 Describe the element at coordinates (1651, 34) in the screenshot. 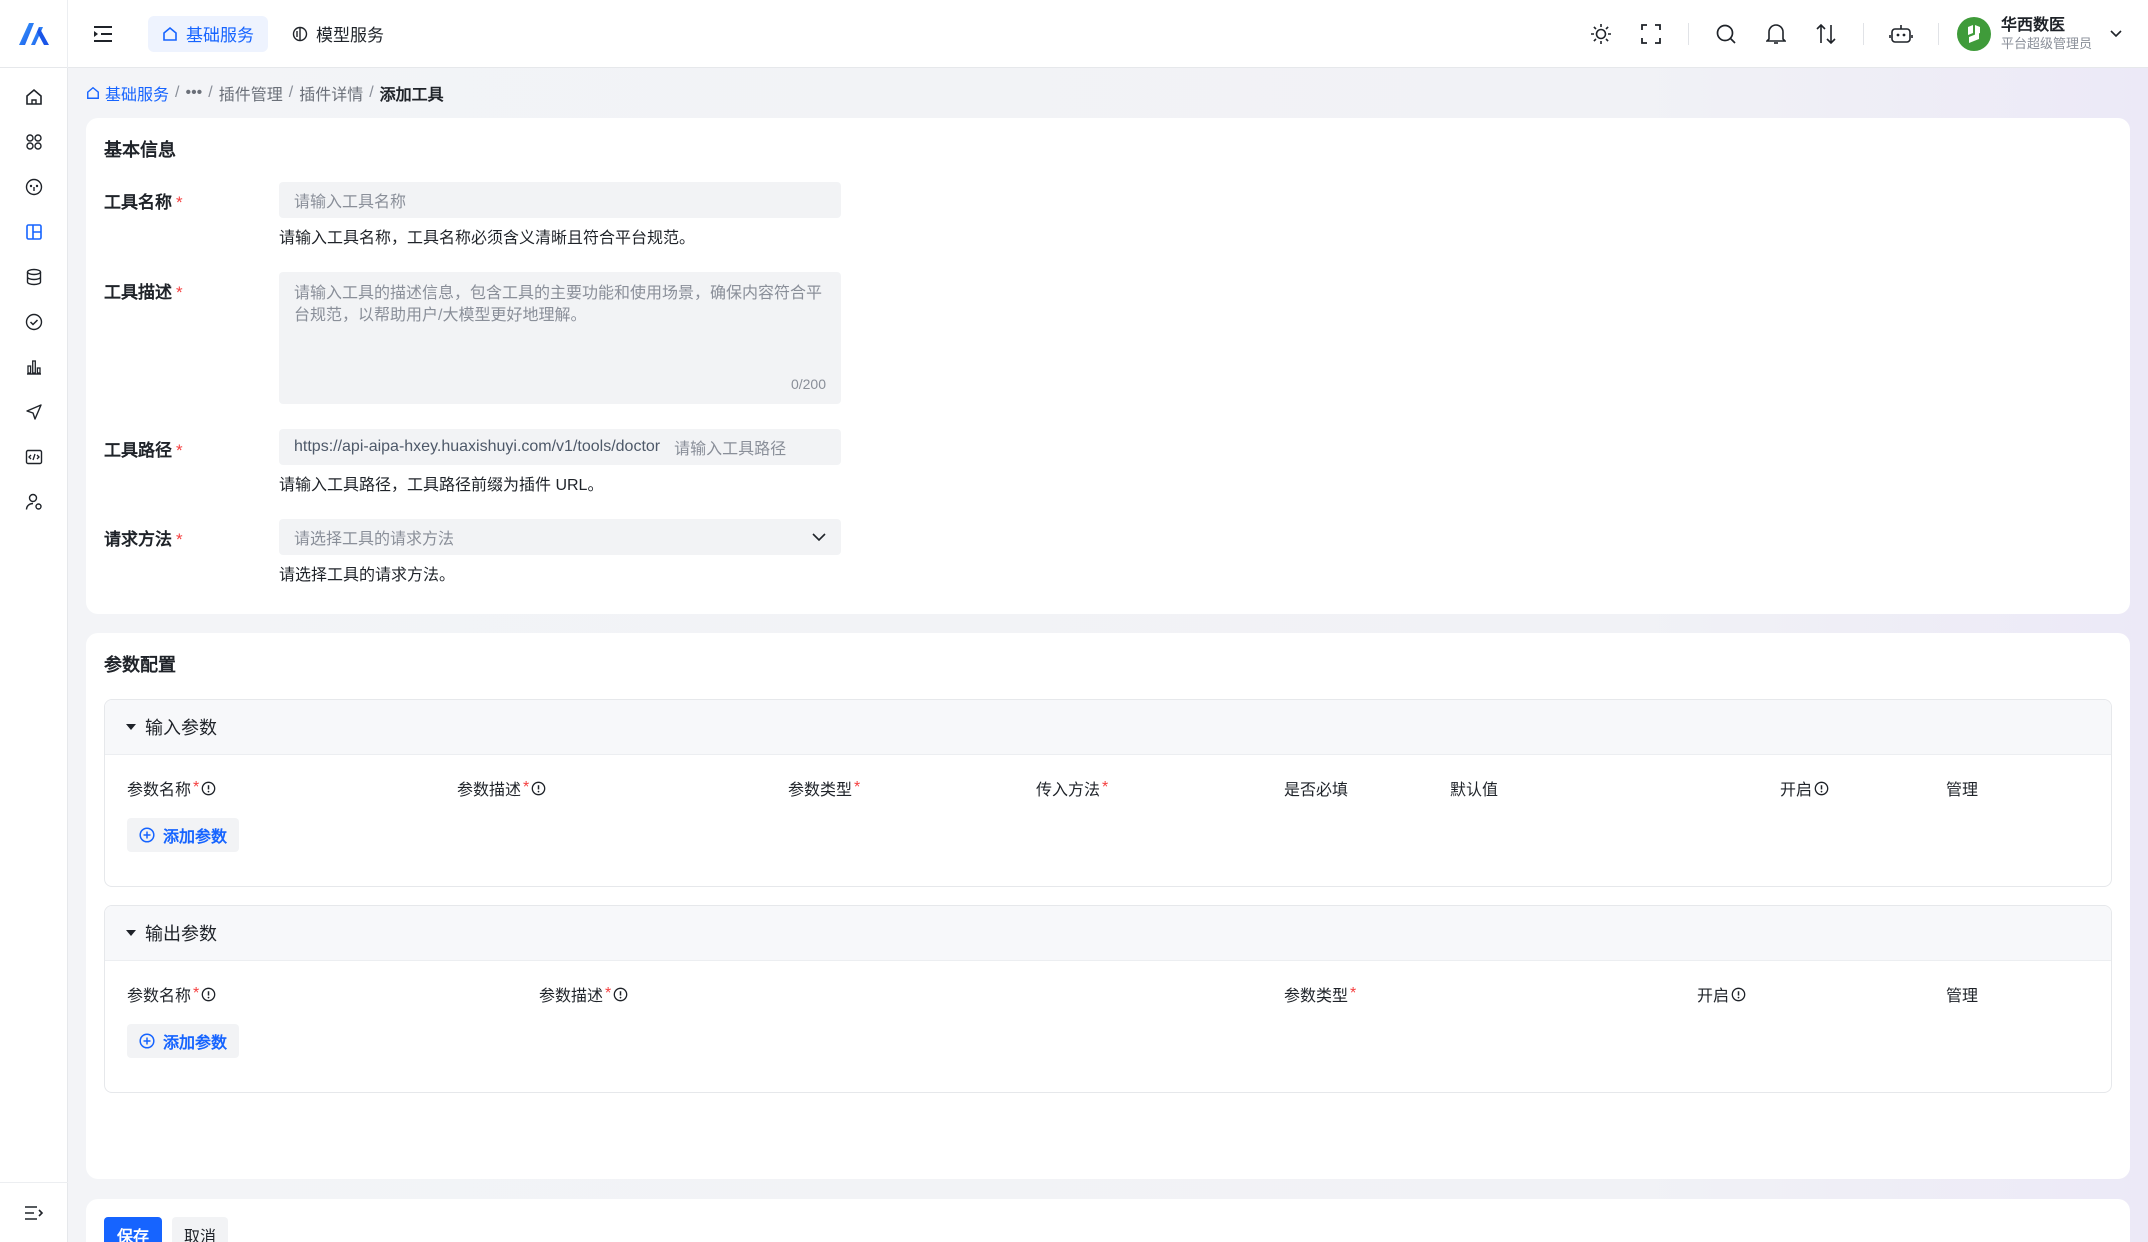

I see `fullscreen-icon` at that location.